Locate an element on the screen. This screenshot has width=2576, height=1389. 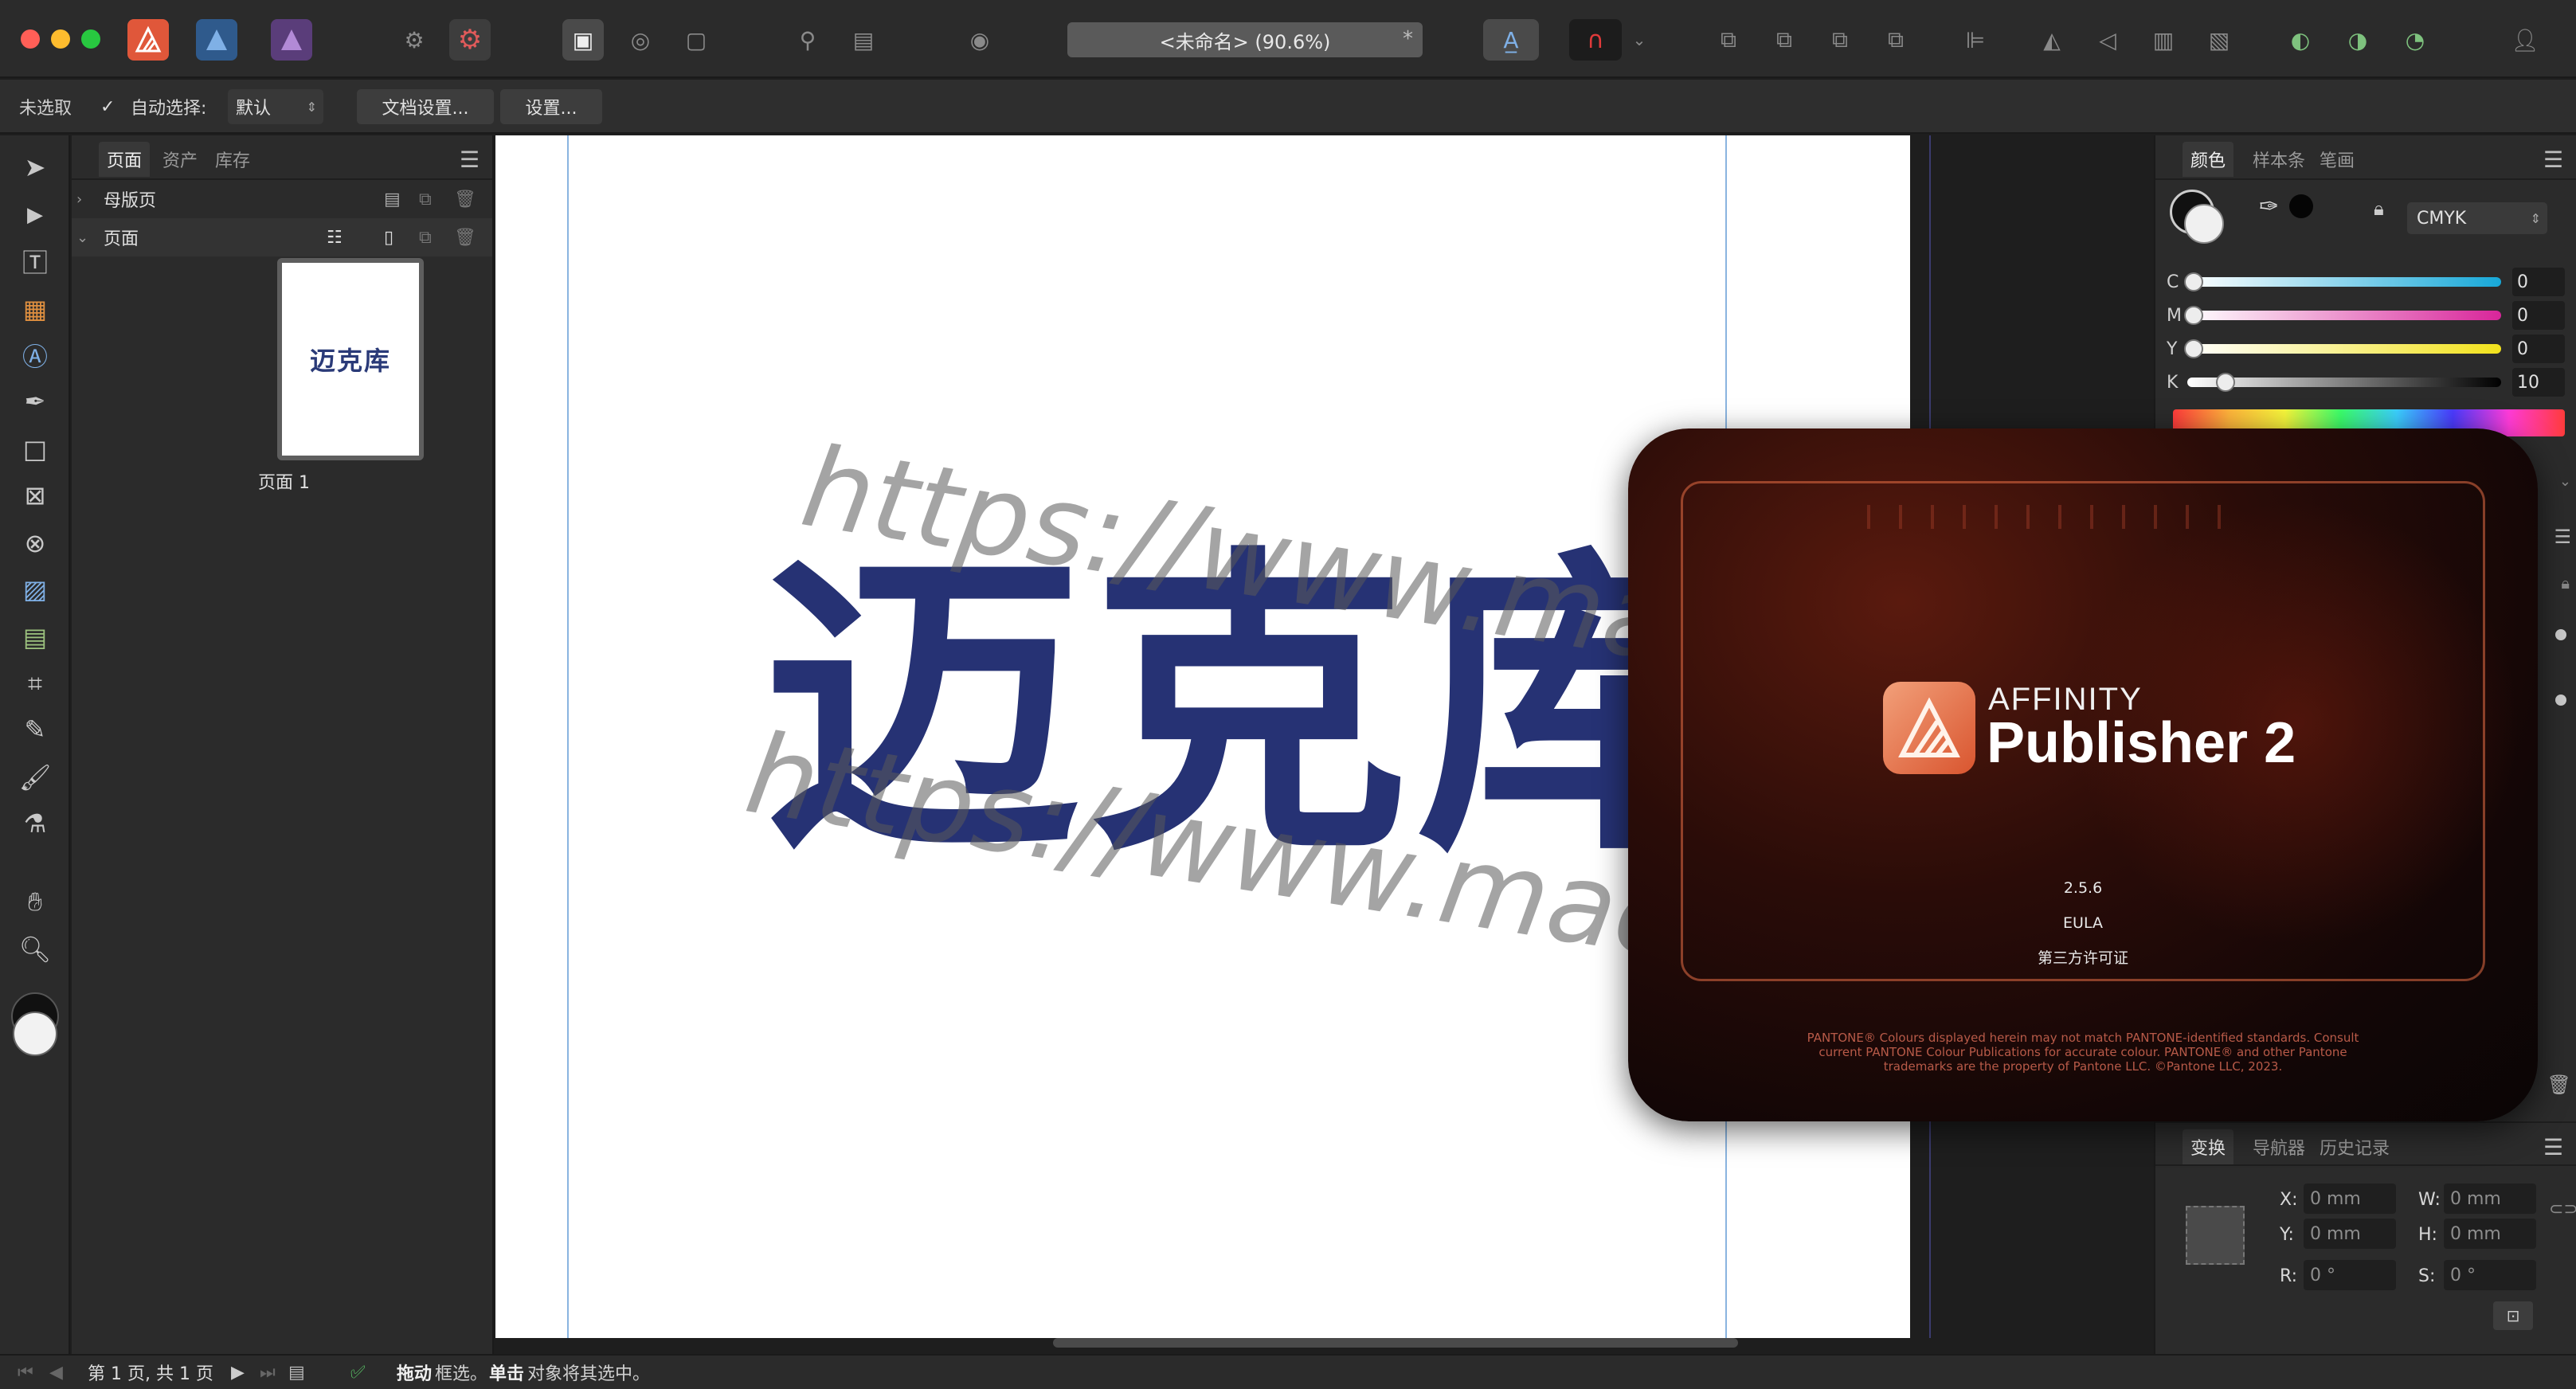
boolean-subtract-icon: ◑ is located at coordinates (2358, 40).